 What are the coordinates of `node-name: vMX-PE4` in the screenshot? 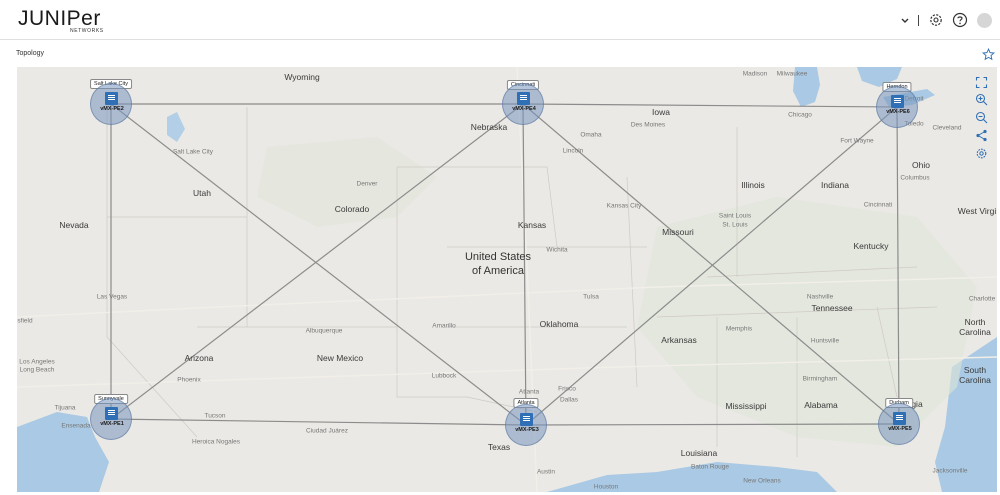 It's located at (524, 109).